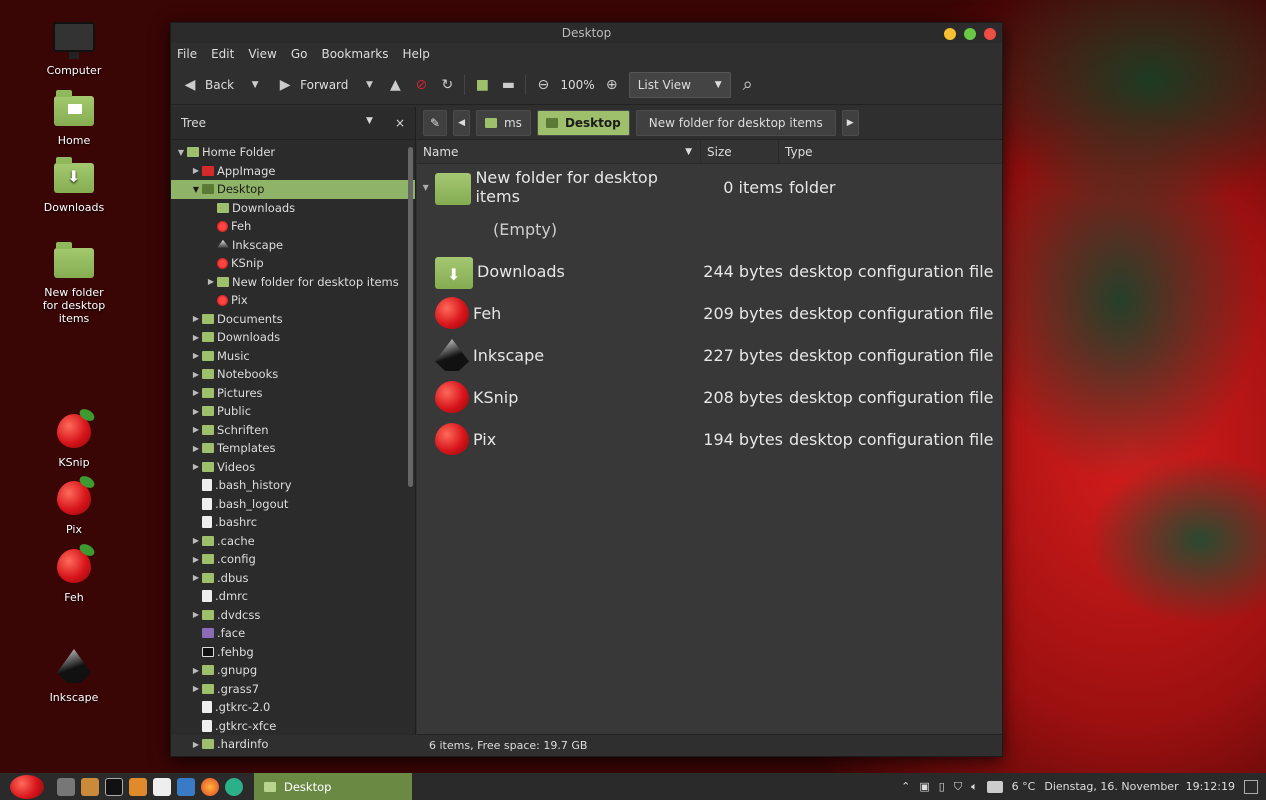 This screenshot has height=800, width=1266. Describe the element at coordinates (410, 317) in the screenshot. I see `sidebar-scrollbar` at that location.